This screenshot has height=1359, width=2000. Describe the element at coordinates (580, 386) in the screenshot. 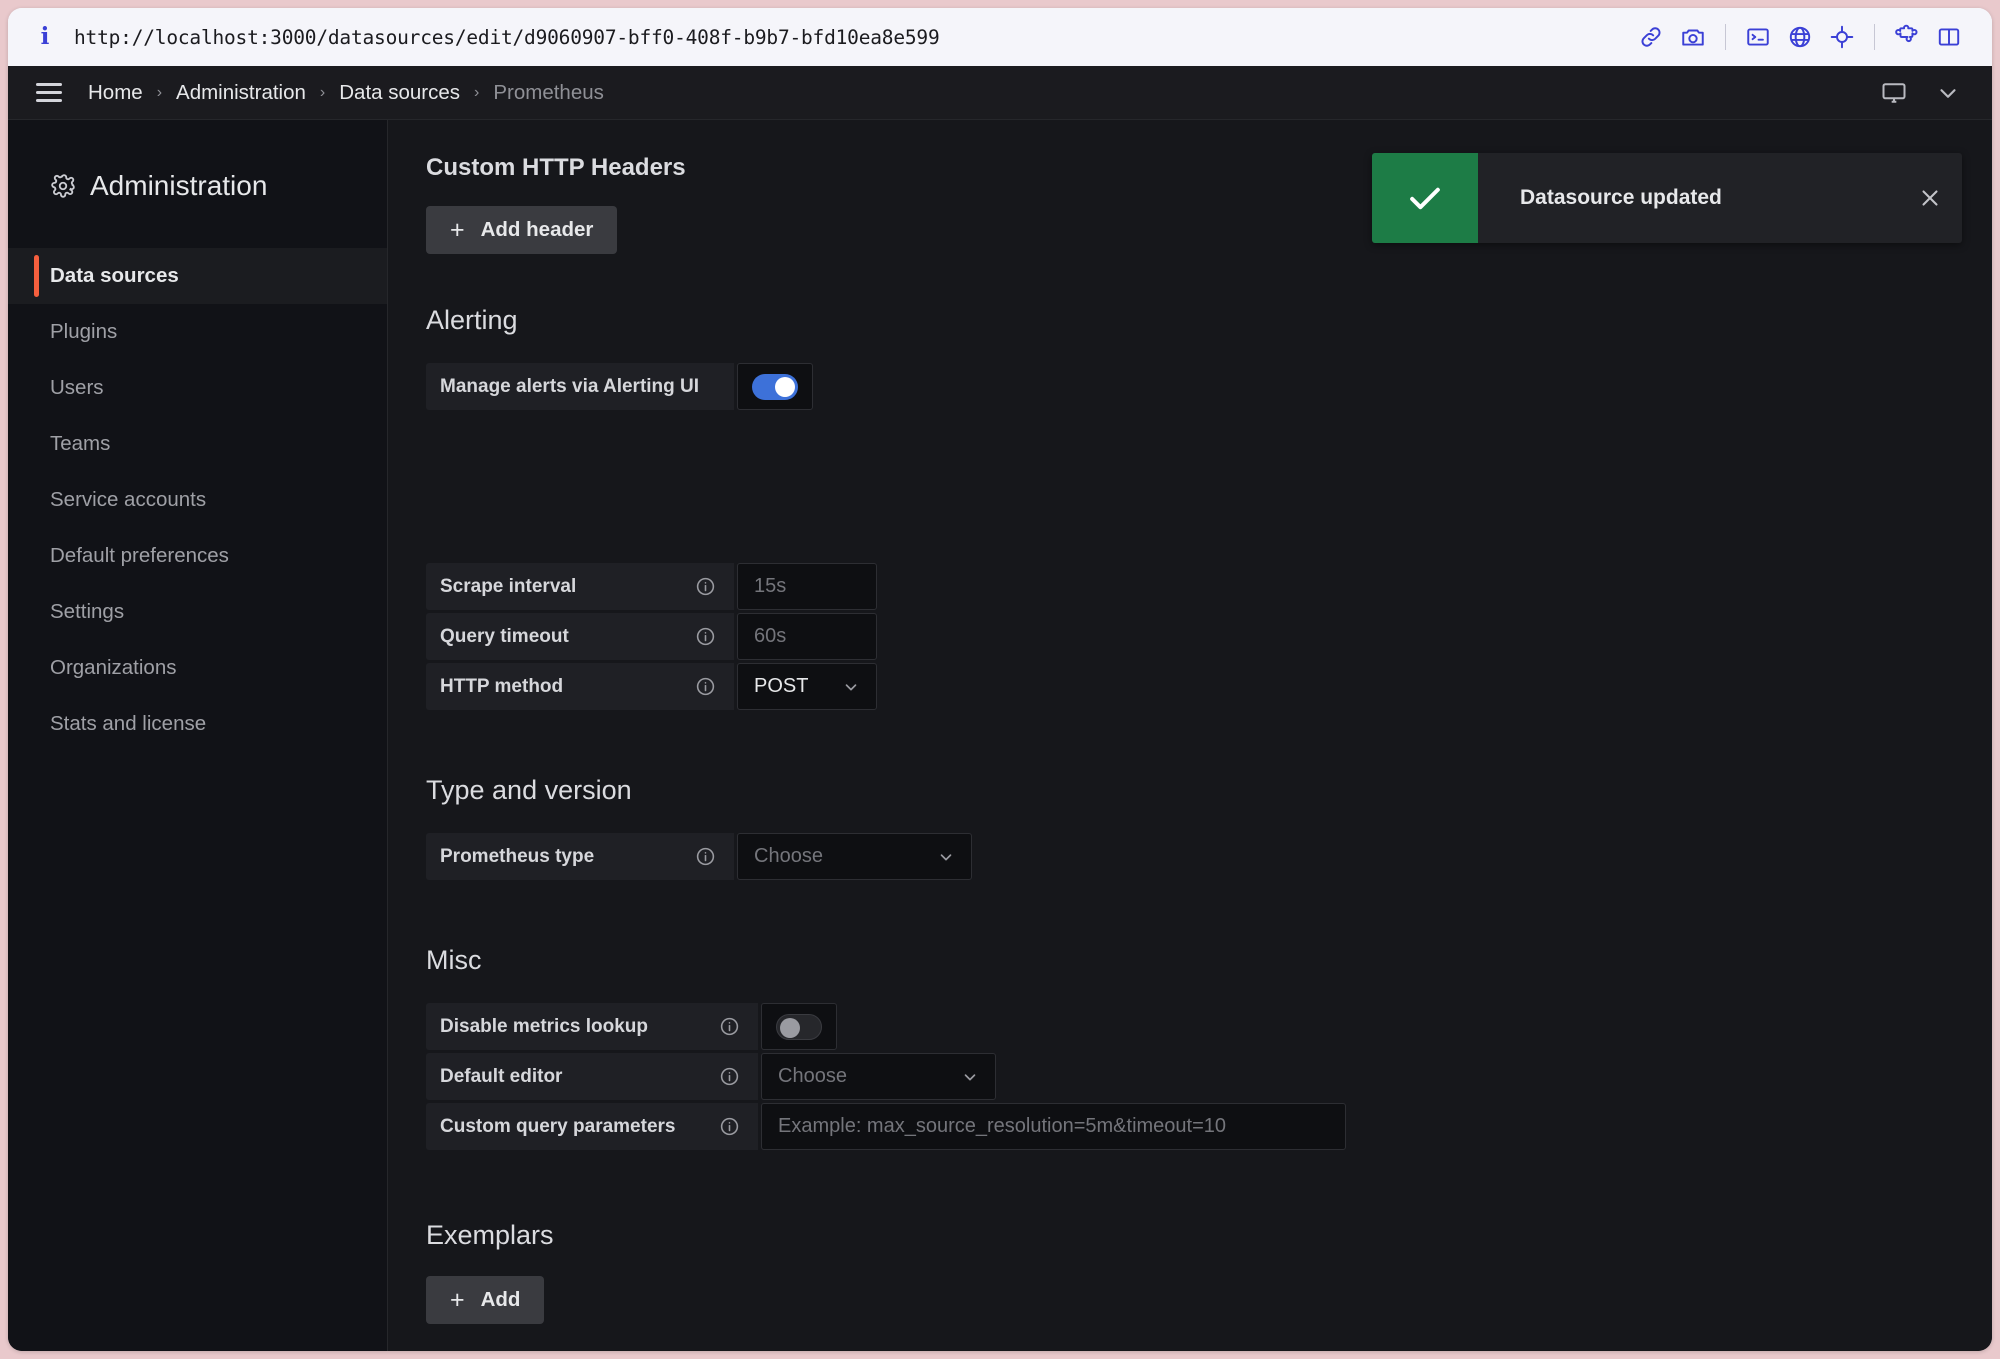

I see `manage-alerts-label: Manage alerts via Alerting UI` at that location.